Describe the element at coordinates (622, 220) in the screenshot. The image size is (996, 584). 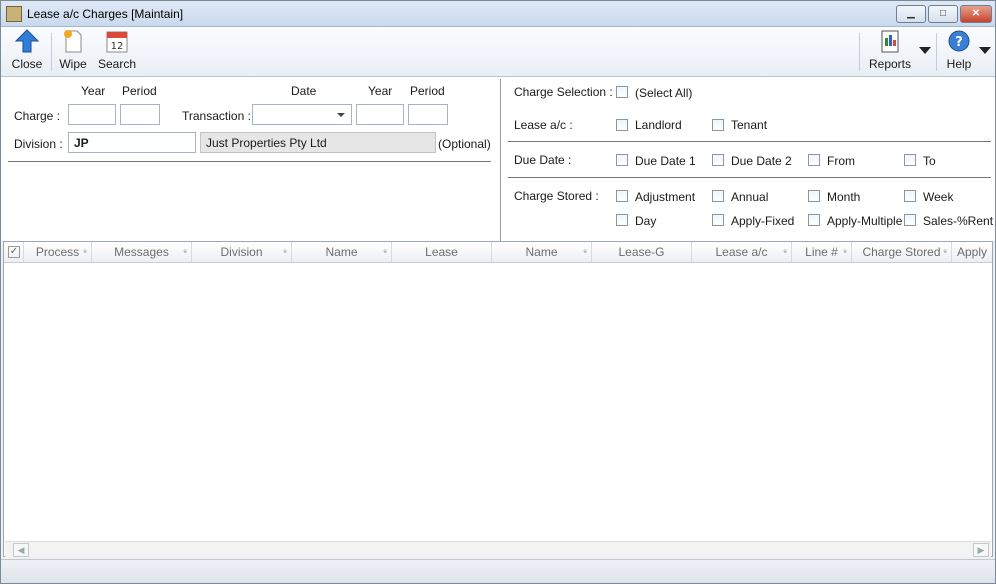
I see `day-checkbox` at that location.